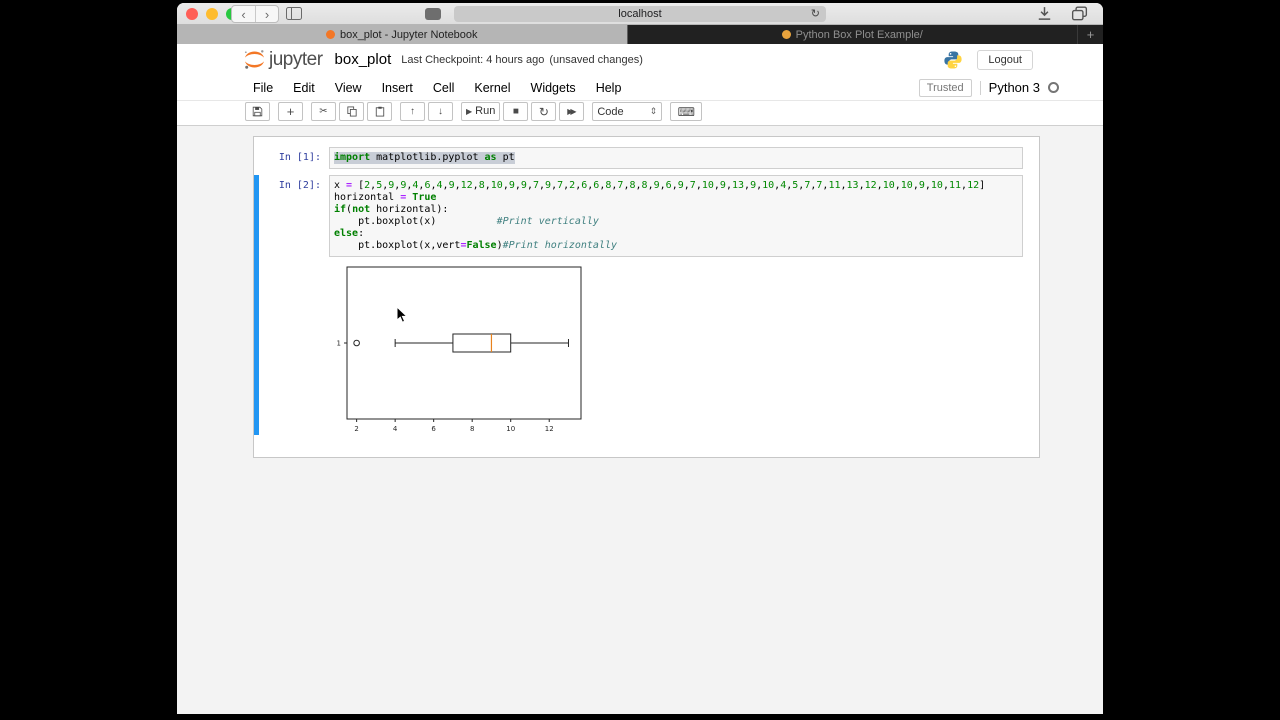  Describe the element at coordinates (473, 59) in the screenshot. I see `checkpoint-status: Last Checkpoint: 4 hours ago` at that location.